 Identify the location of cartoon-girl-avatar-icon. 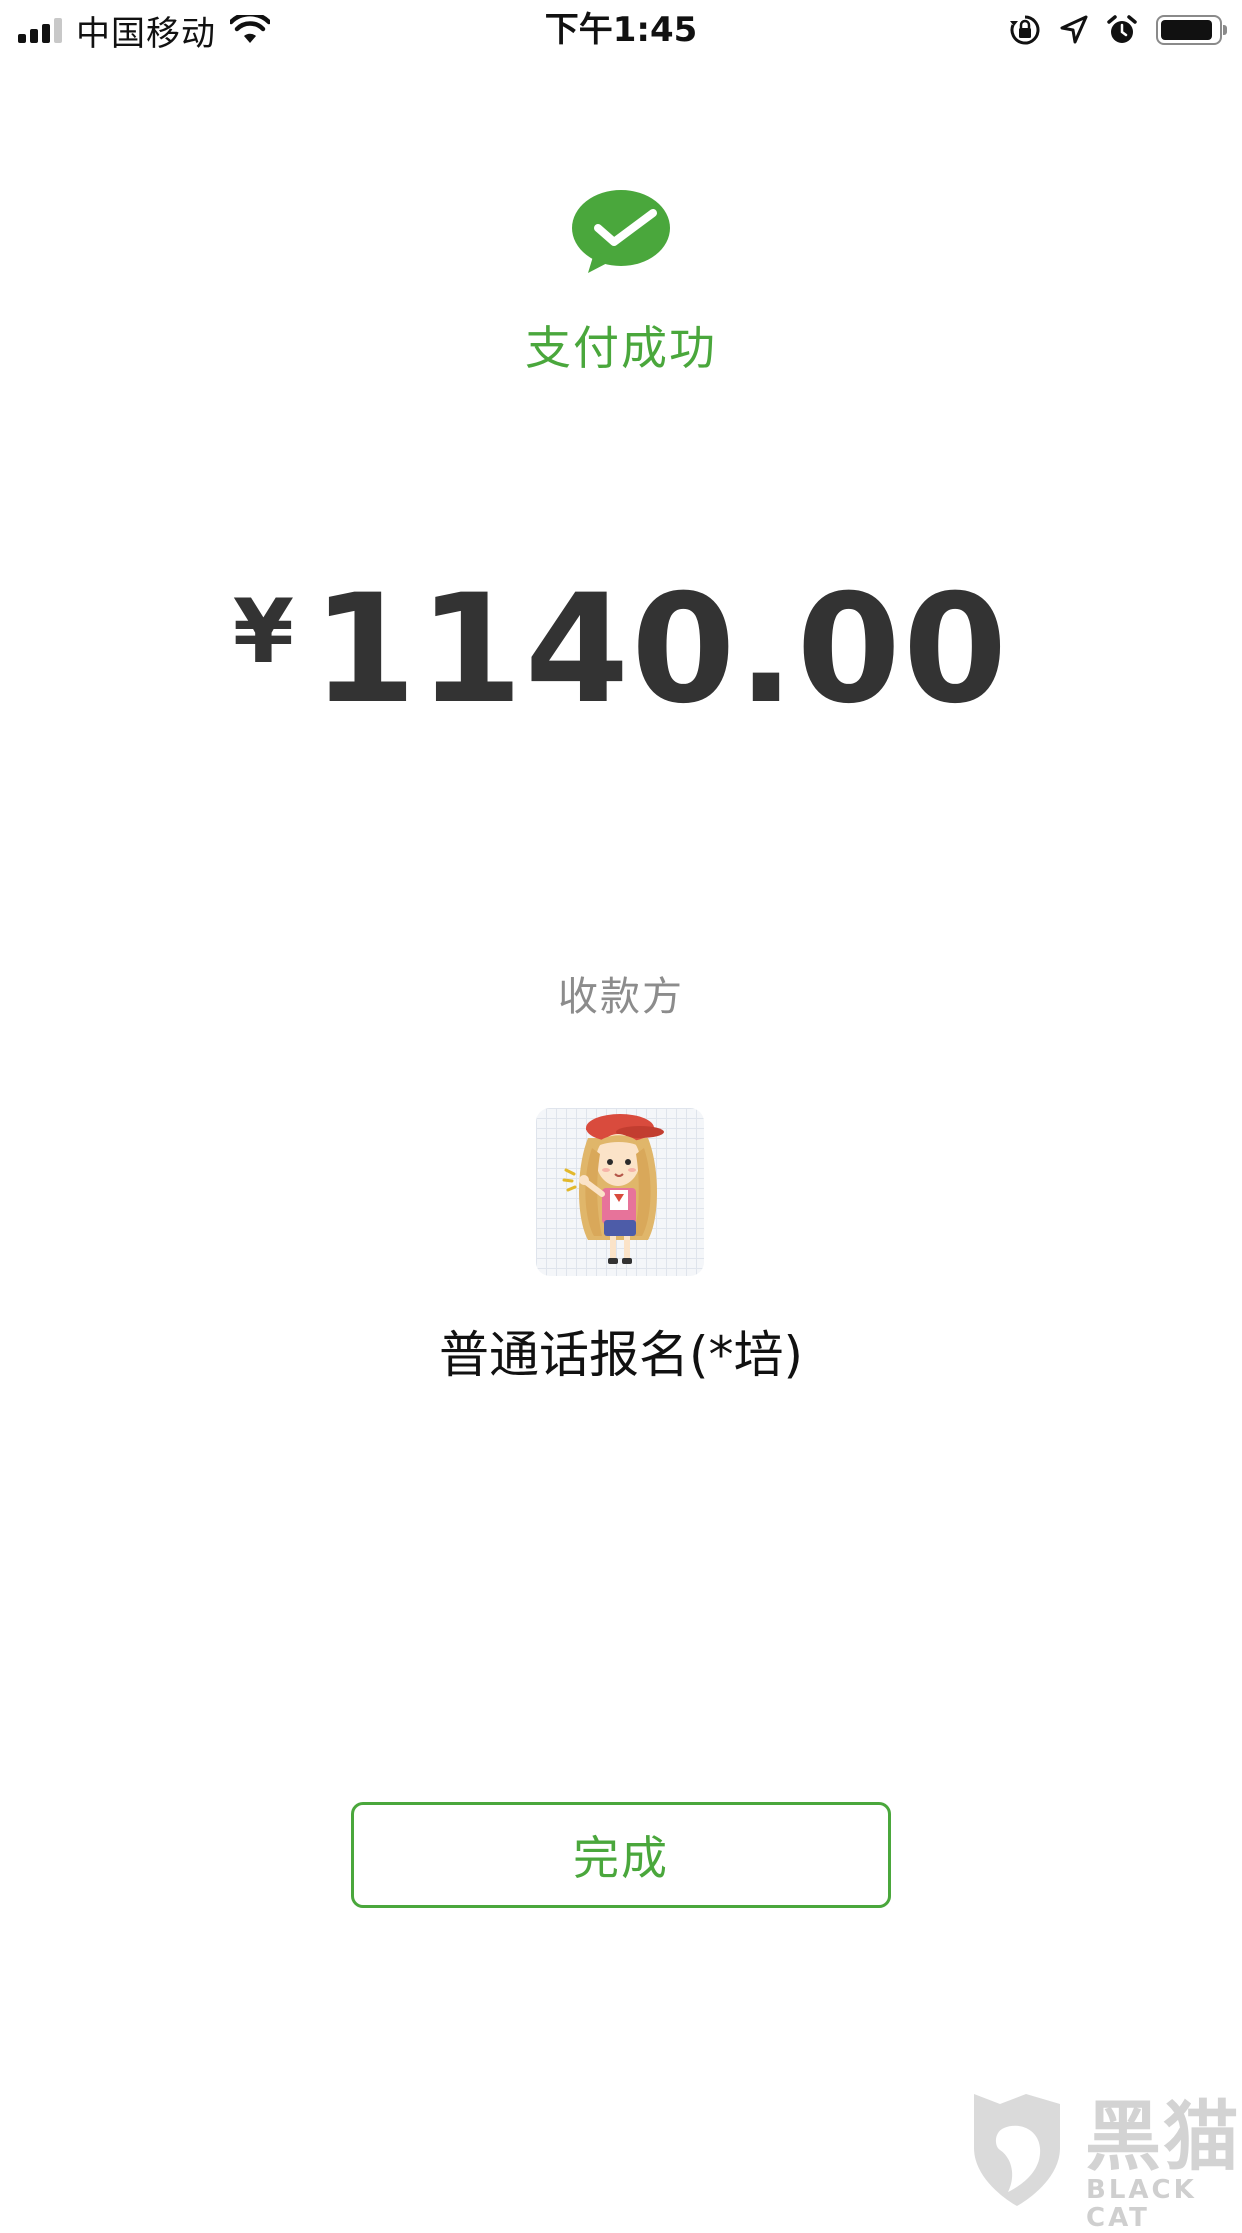
(613, 1189).